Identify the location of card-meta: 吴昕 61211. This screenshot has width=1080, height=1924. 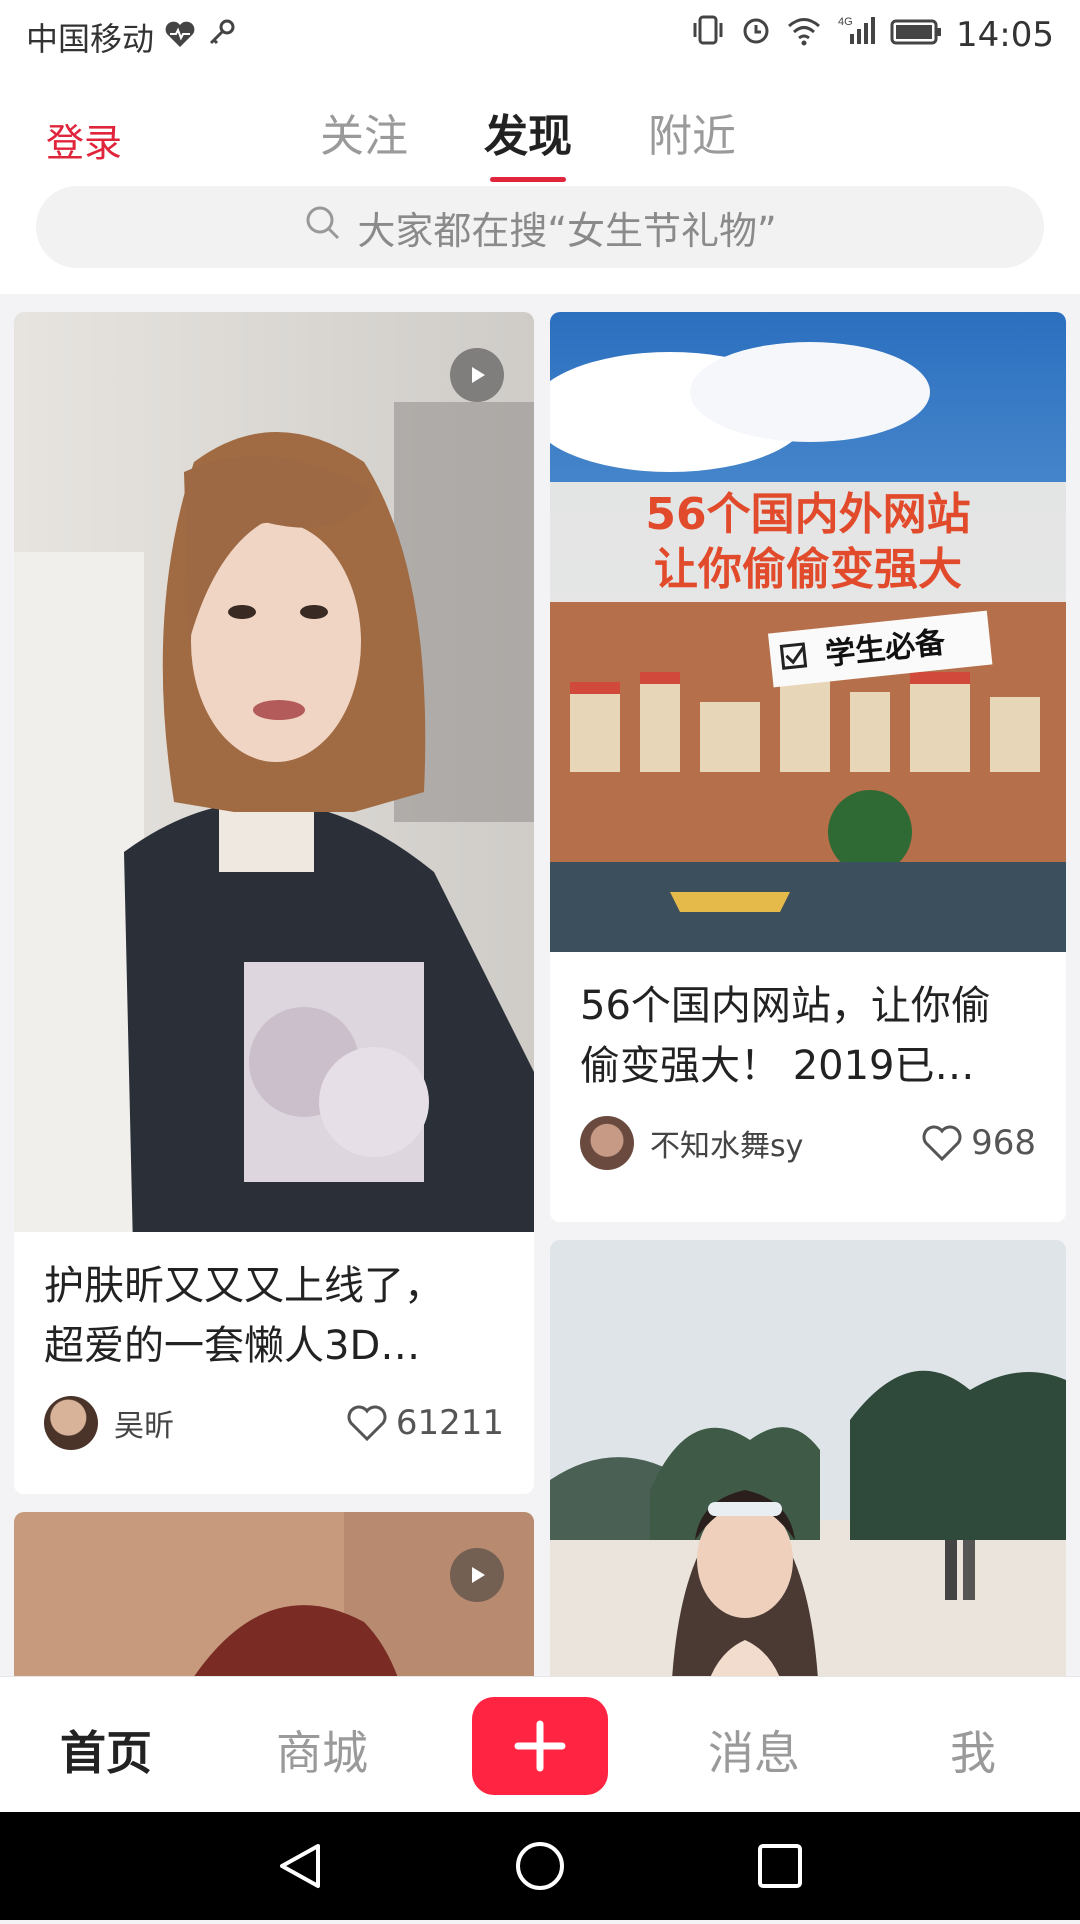
(274, 1413).